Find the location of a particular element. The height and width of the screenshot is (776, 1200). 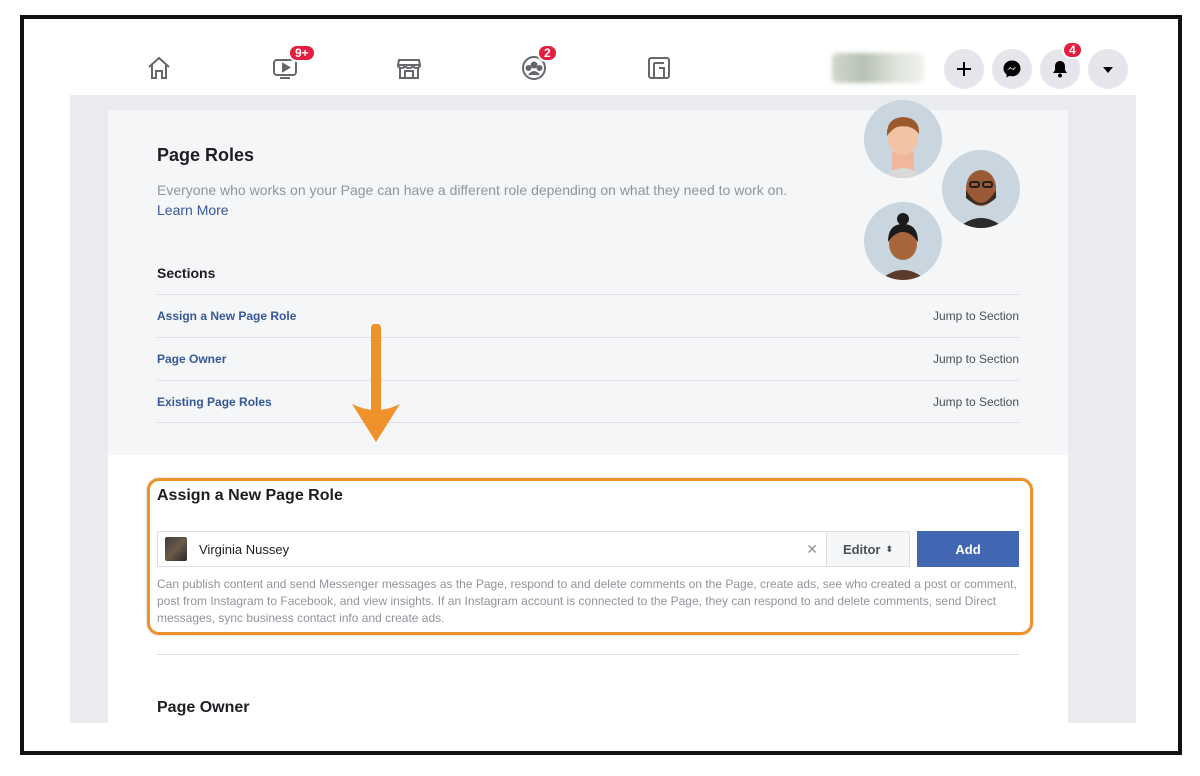

select-arrows-icon: ⬍ is located at coordinates (889, 548).